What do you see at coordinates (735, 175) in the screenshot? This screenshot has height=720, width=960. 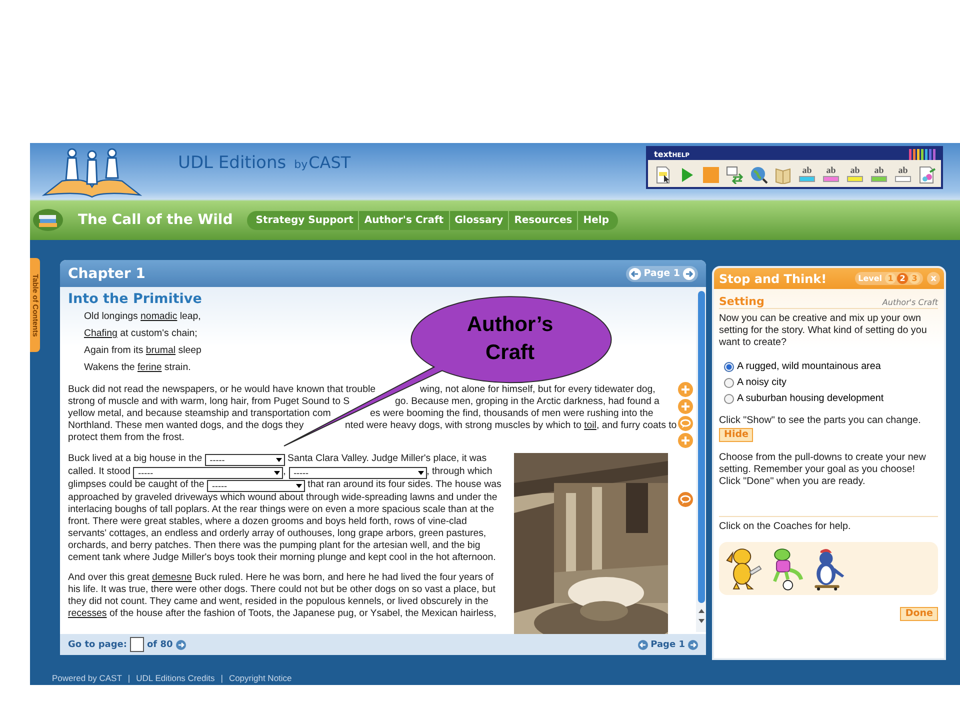 I see `swap-icon` at bounding box center [735, 175].